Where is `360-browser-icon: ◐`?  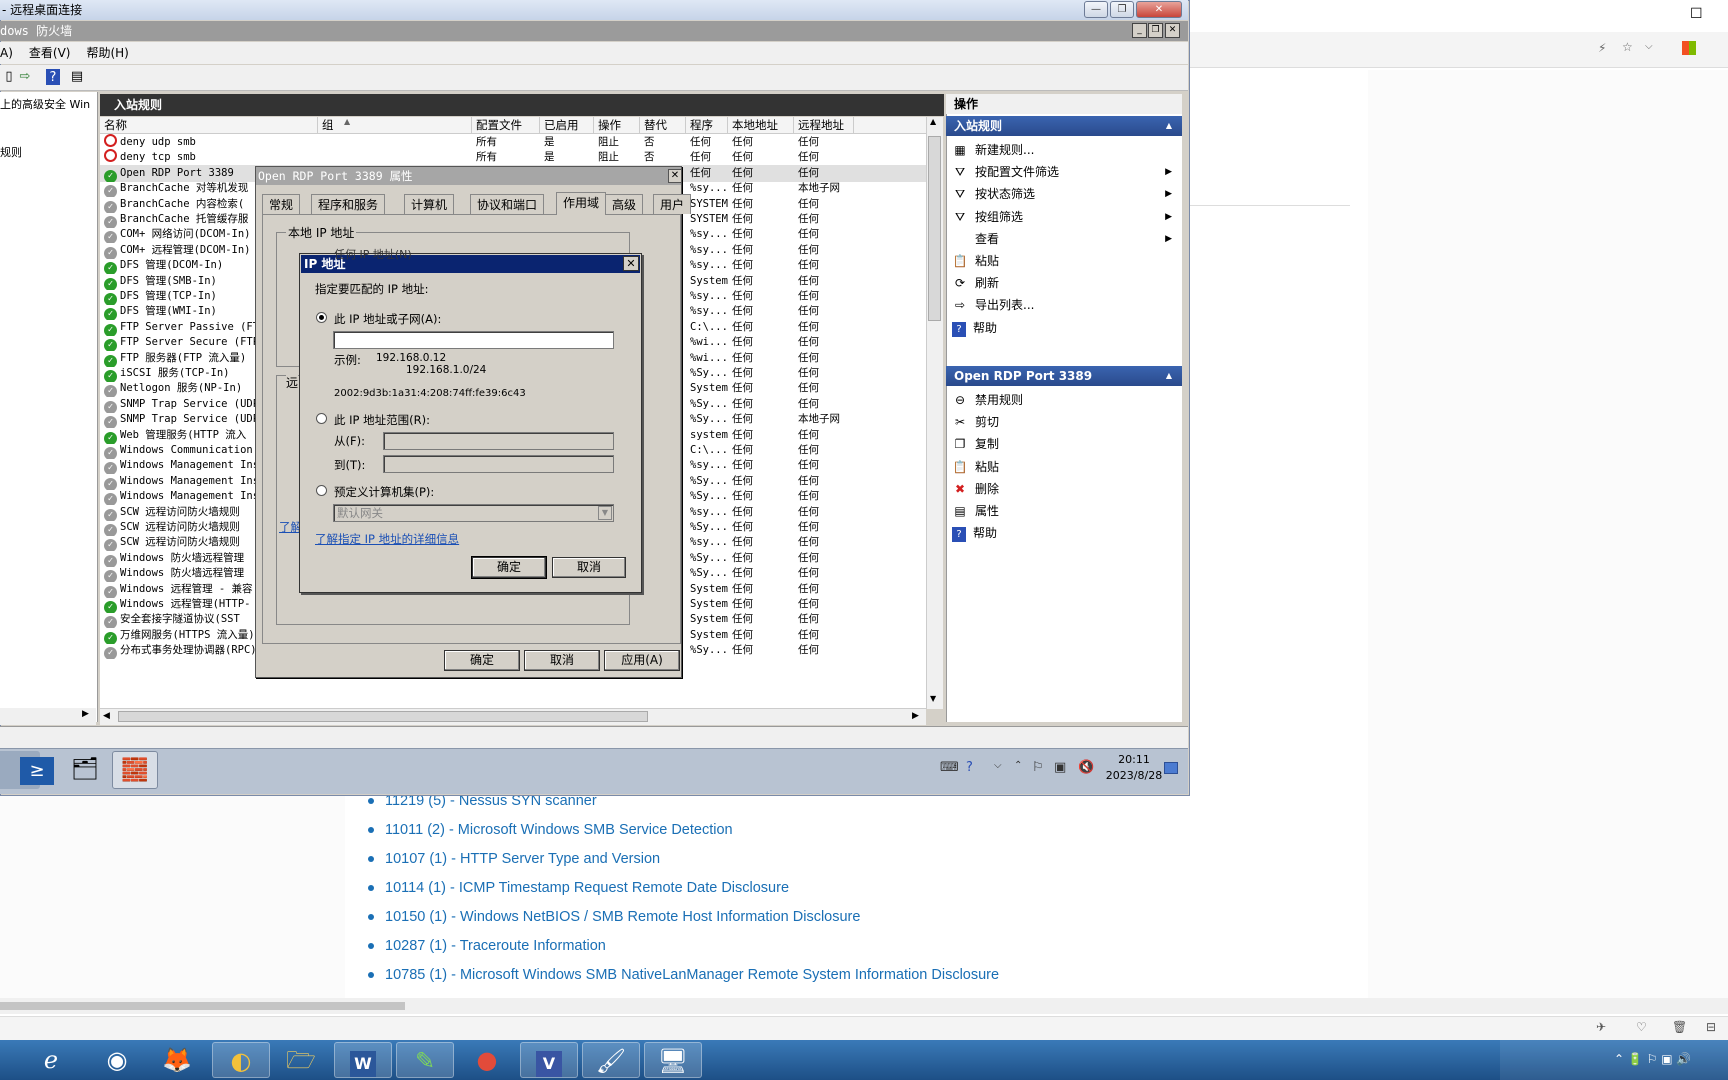 360-browser-icon: ◐ is located at coordinates (241, 1060).